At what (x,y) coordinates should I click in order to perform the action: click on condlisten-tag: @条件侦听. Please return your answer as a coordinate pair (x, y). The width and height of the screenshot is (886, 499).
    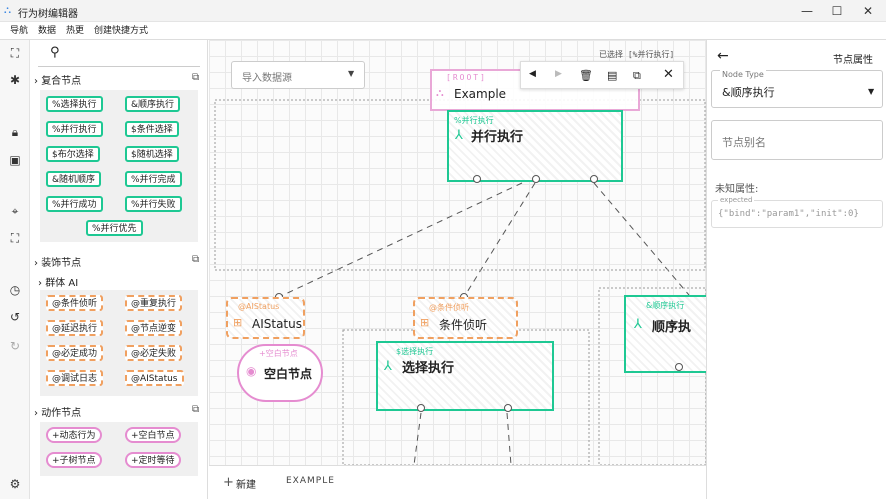
    Looking at the image, I should click on (449, 307).